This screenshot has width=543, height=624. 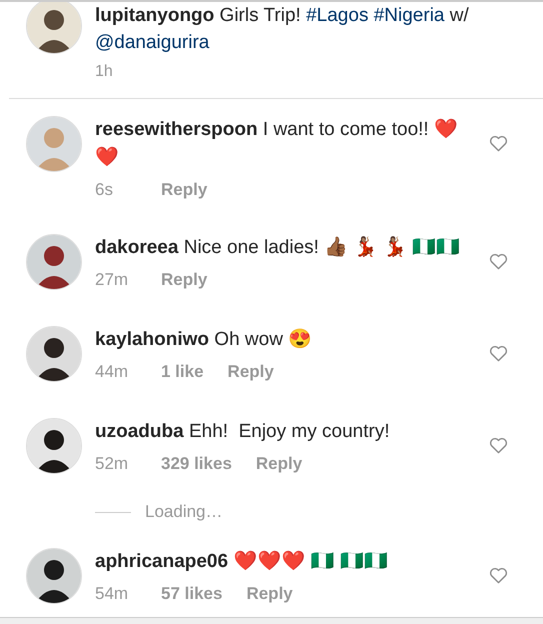 What do you see at coordinates (182, 372) in the screenshot?
I see `likes-link: 1 like` at bounding box center [182, 372].